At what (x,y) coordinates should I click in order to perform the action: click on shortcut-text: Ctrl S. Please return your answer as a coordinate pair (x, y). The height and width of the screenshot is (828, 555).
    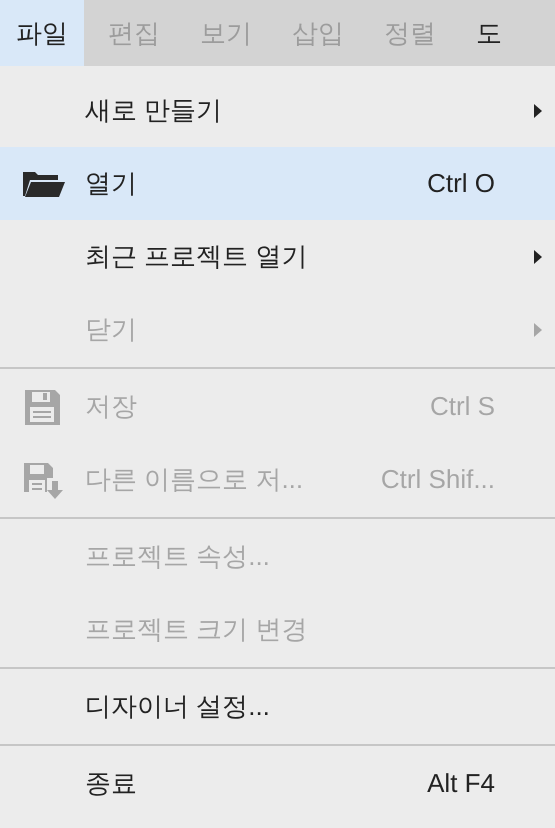
    Looking at the image, I should click on (462, 406).